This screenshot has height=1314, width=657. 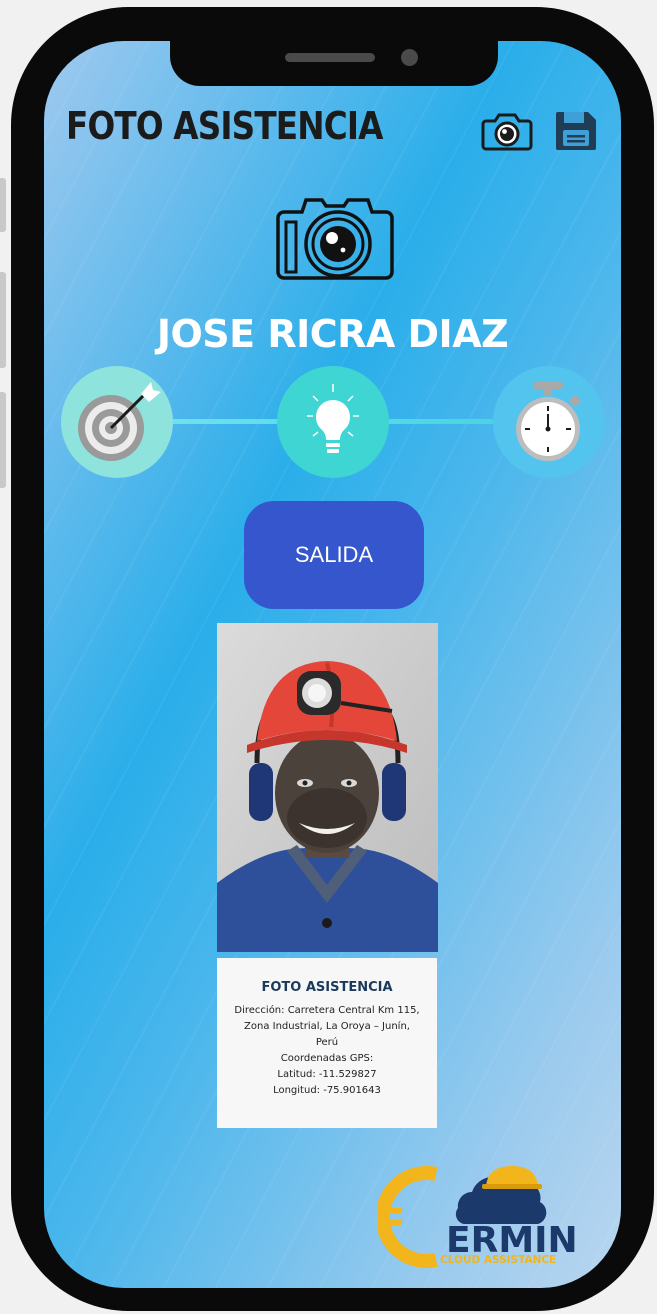 I want to click on step-idea, so click(x=333, y=422).